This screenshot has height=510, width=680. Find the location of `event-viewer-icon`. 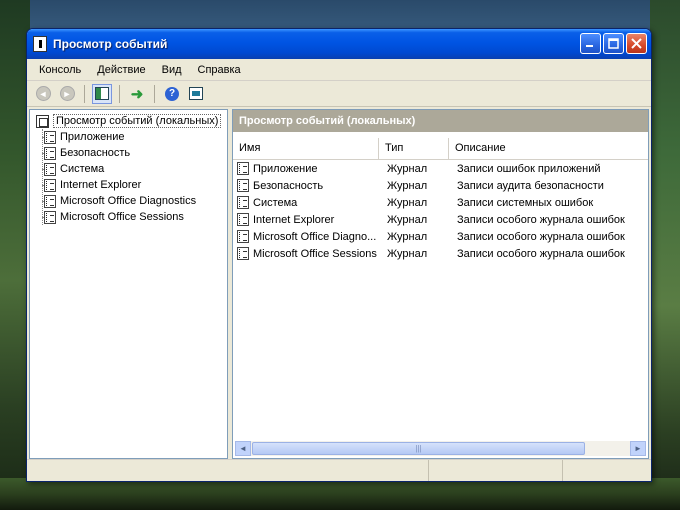

event-viewer-icon is located at coordinates (40, 44).